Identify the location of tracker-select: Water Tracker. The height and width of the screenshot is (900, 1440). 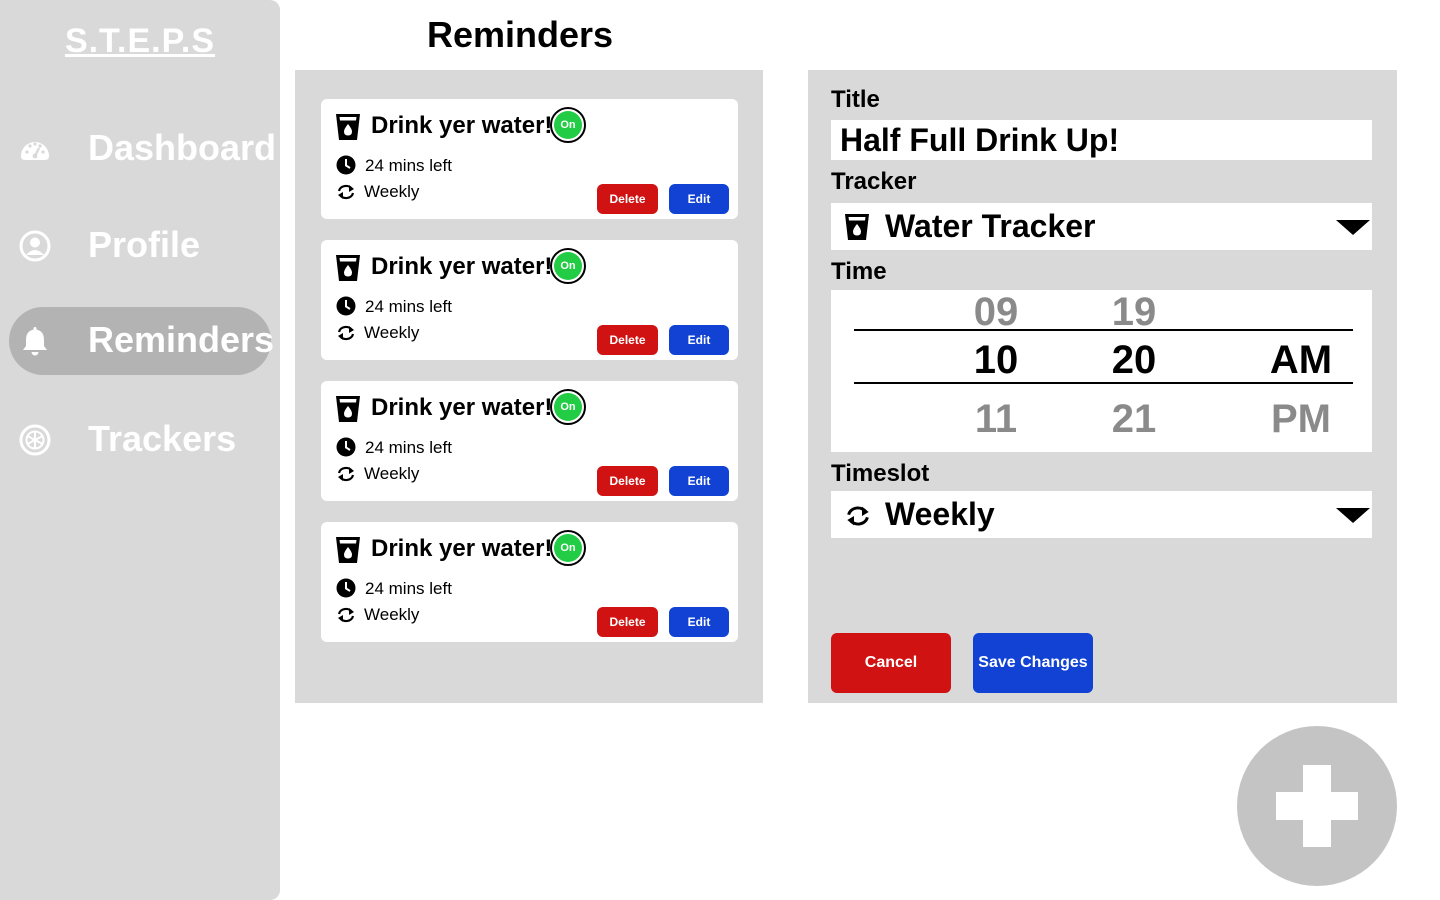
(1101, 226).